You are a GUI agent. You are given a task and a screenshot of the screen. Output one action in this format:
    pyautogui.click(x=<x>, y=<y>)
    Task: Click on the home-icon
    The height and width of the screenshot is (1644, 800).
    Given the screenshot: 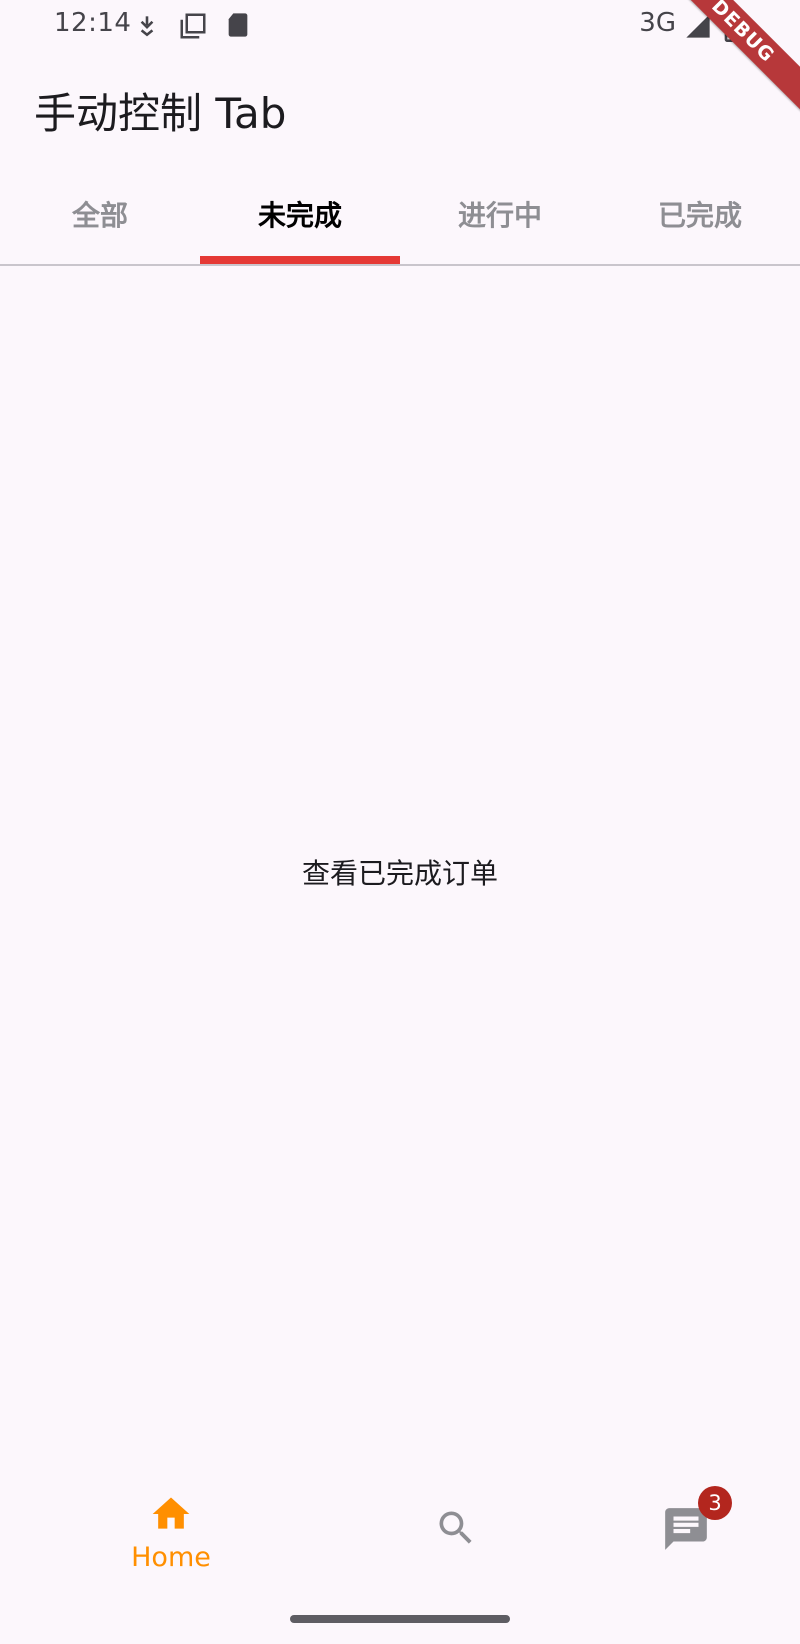 What is the action you would take?
    pyautogui.click(x=171, y=1513)
    